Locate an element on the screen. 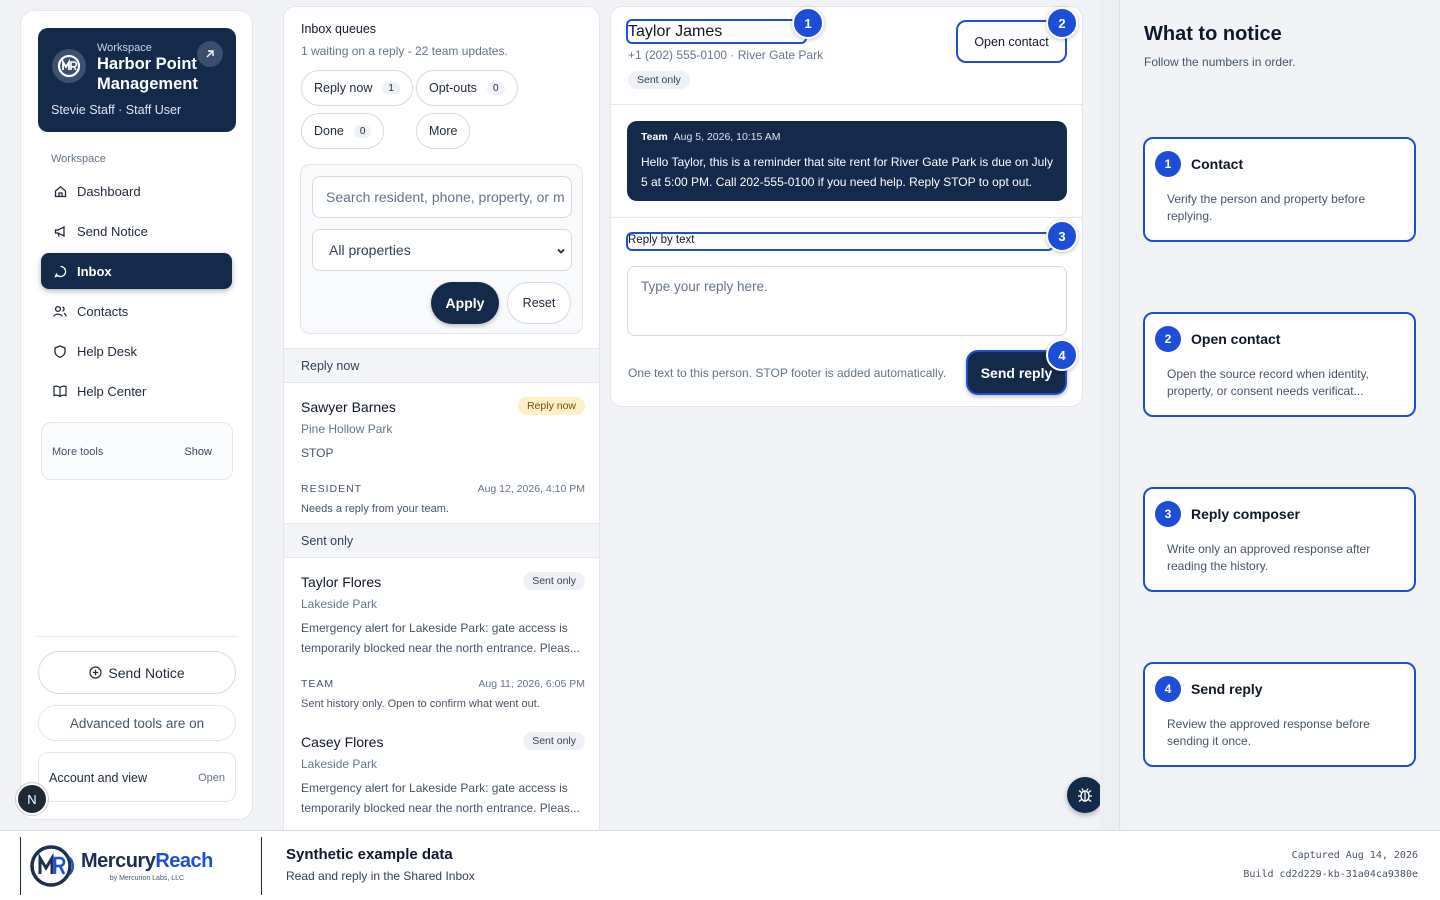 Image resolution: width=1440 pixels, height=900 pixels. step-marker-2: 2 is located at coordinates (1062, 23).